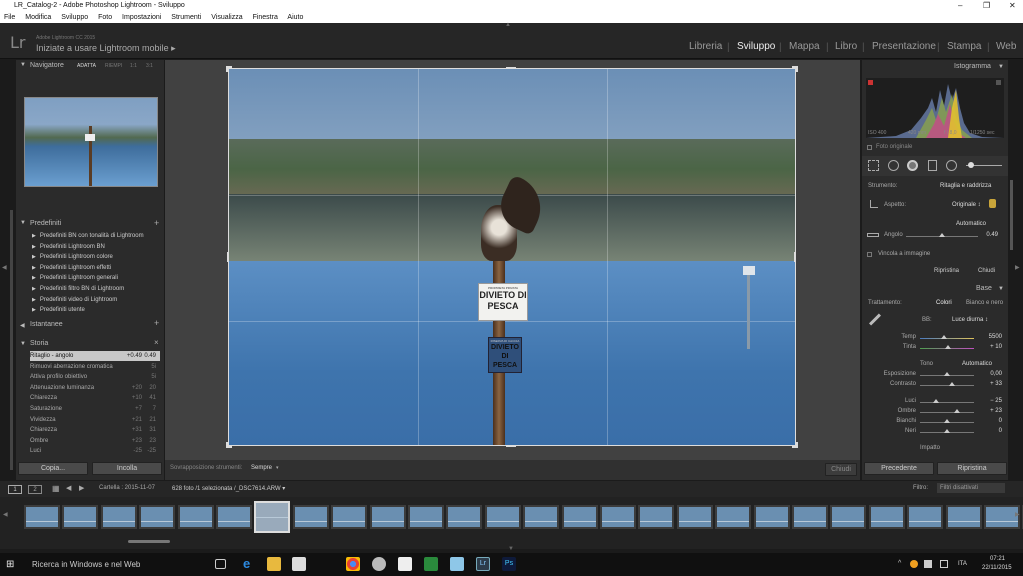 This screenshot has height=576, width=1023. Describe the element at coordinates (932, 165) in the screenshot. I see `graduated-filter-icon` at that location.